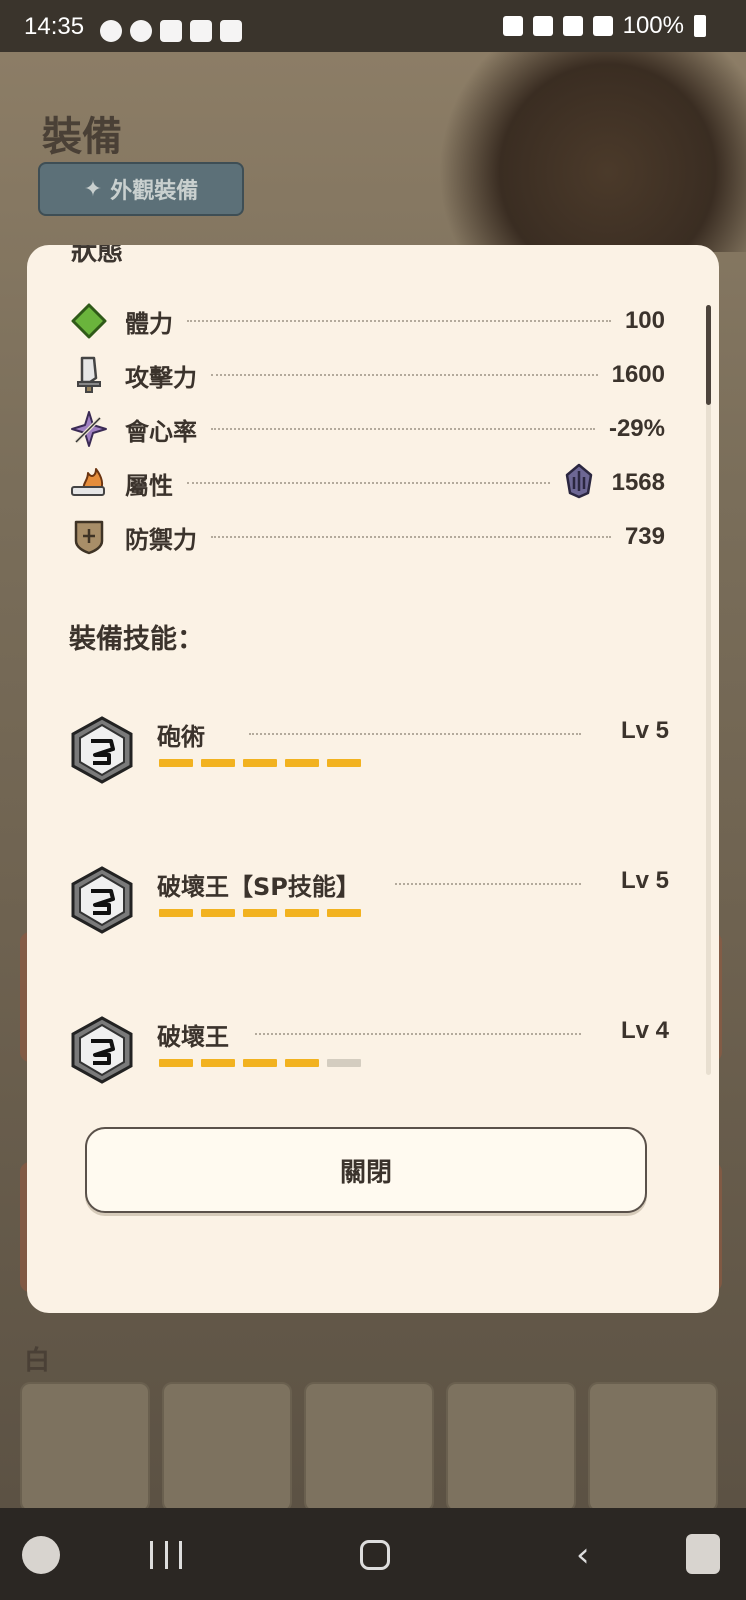  What do you see at coordinates (154, 191) in the screenshot?
I see `appearance-equipment-label: 外觀裝備` at bounding box center [154, 191].